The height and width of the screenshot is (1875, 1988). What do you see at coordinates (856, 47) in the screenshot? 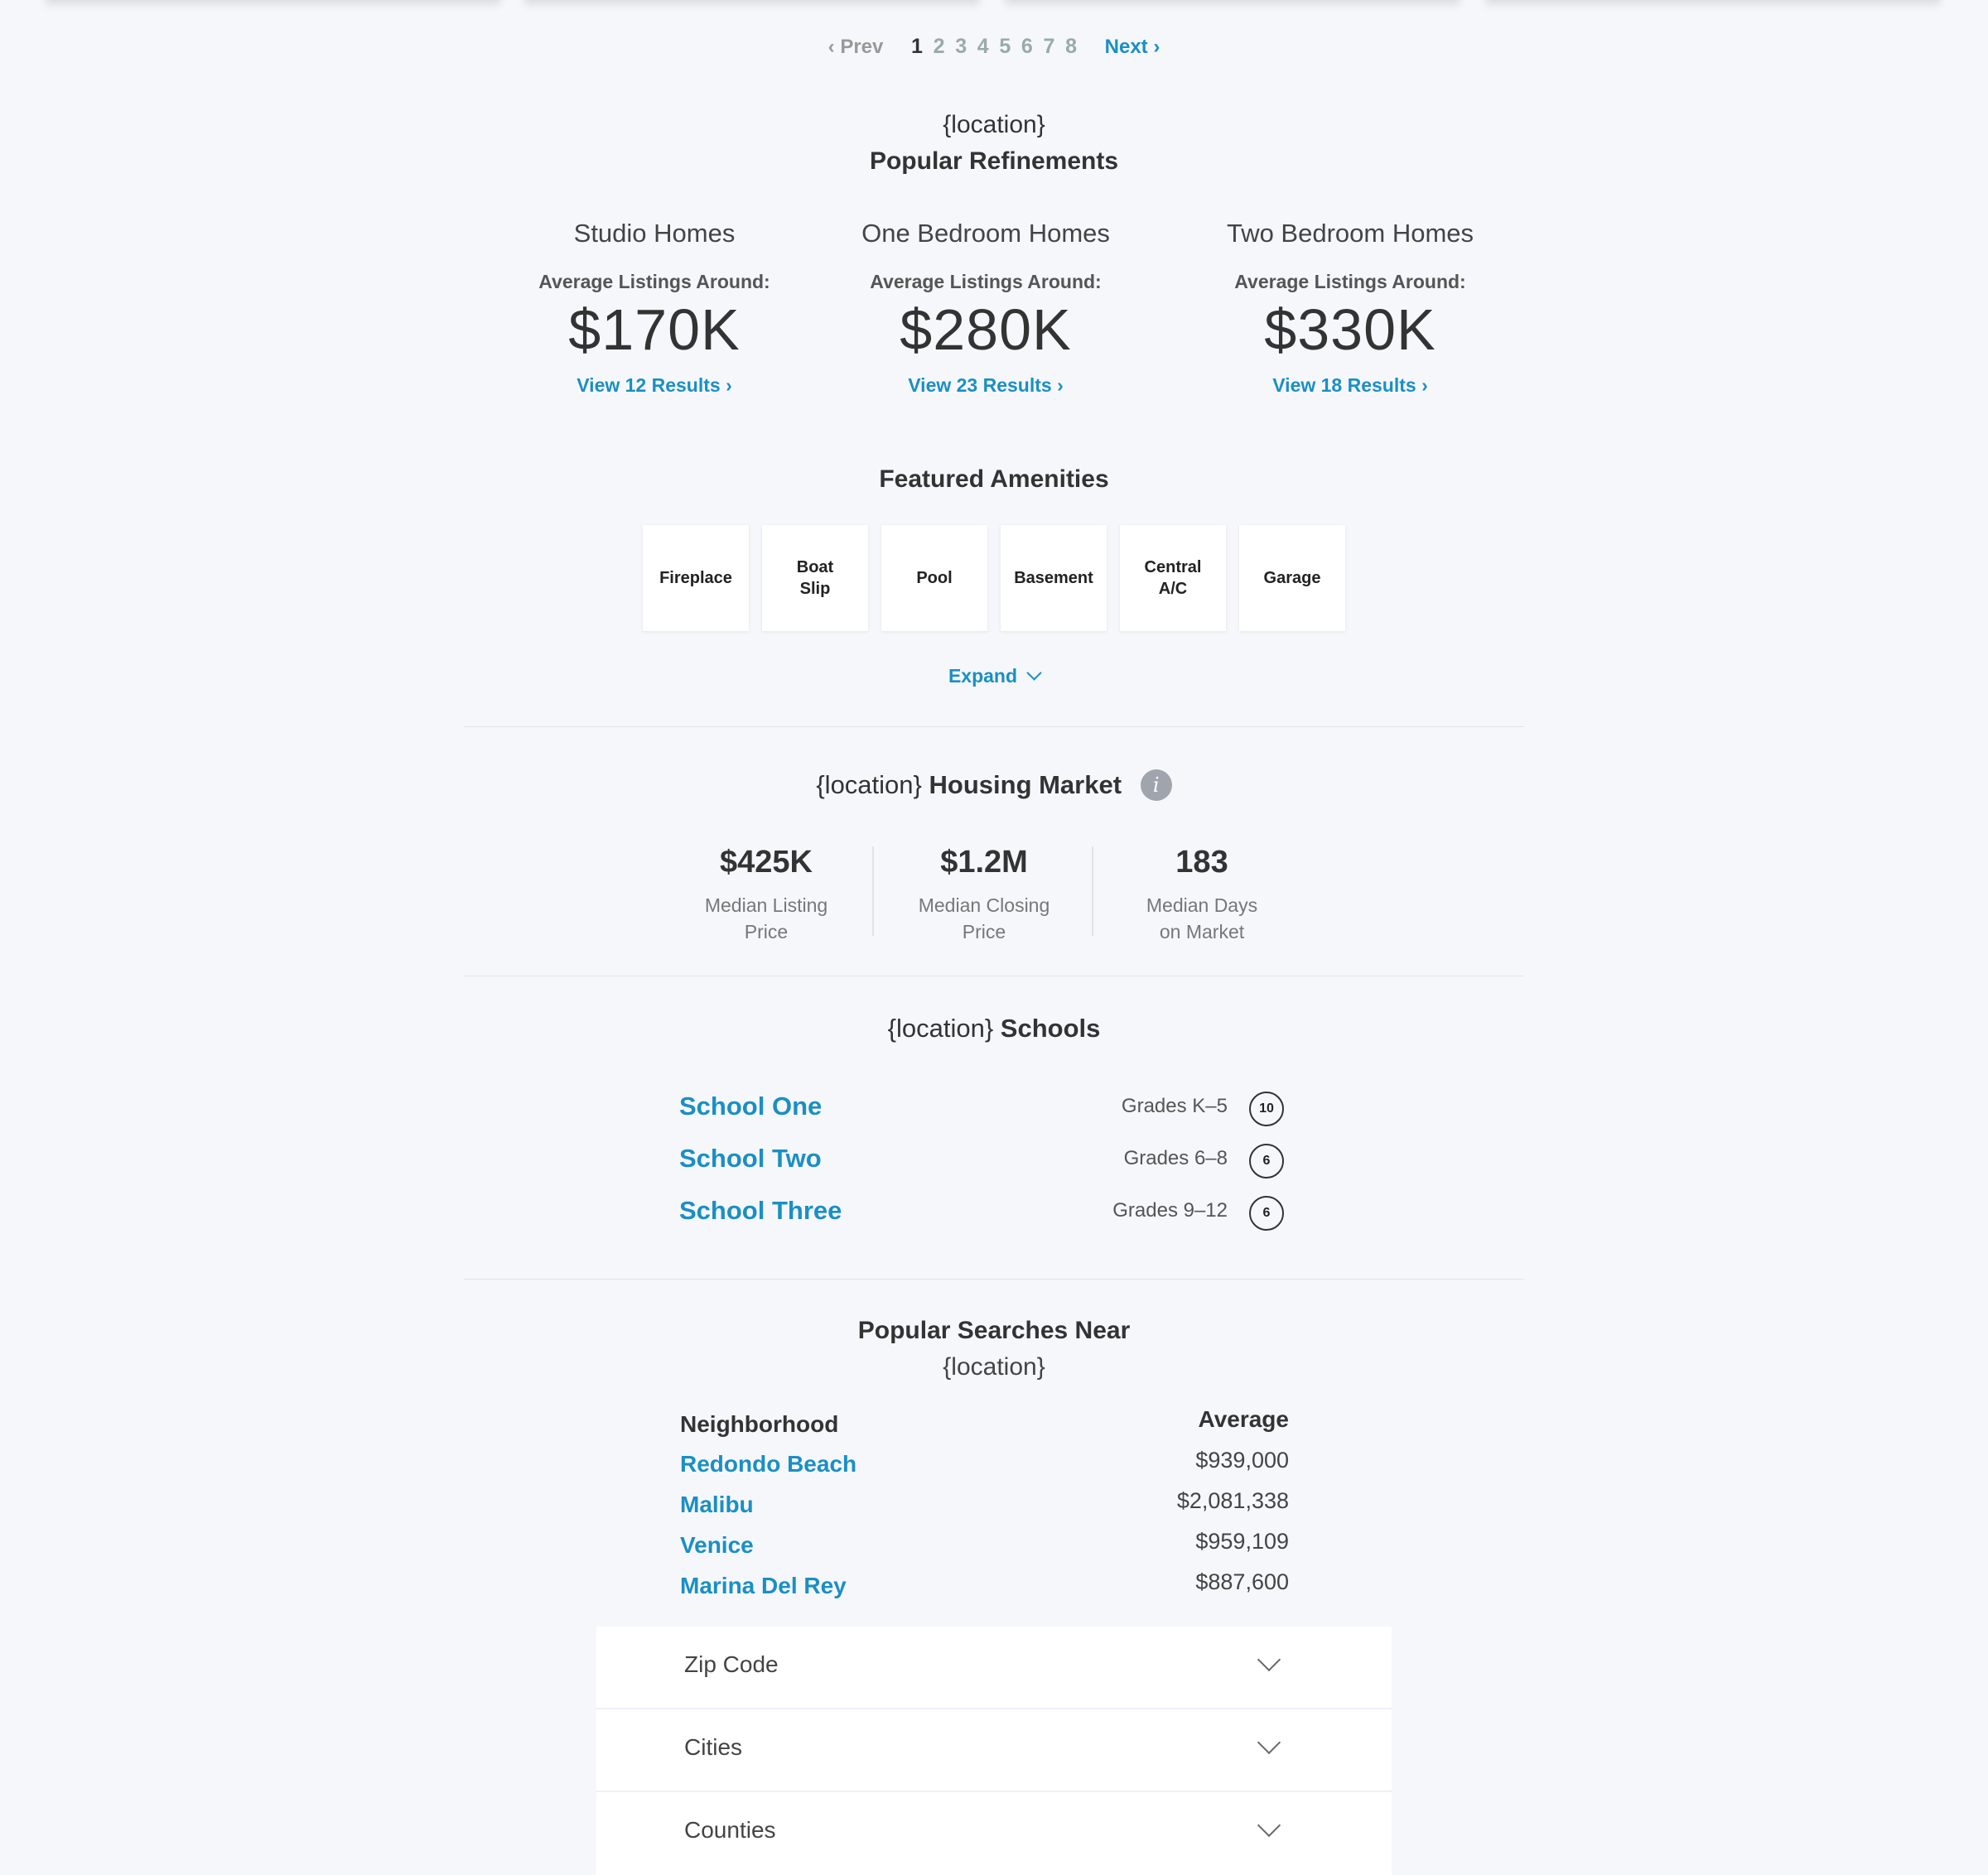
I see `prev-page-link: ‹ Prev` at bounding box center [856, 47].